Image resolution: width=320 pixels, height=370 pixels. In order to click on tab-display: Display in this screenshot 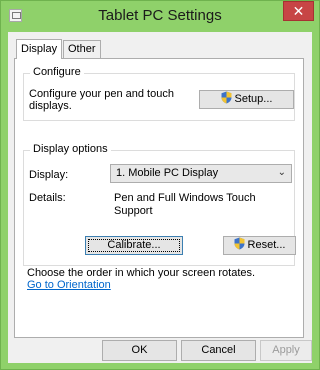, I will do `click(39, 49)`.